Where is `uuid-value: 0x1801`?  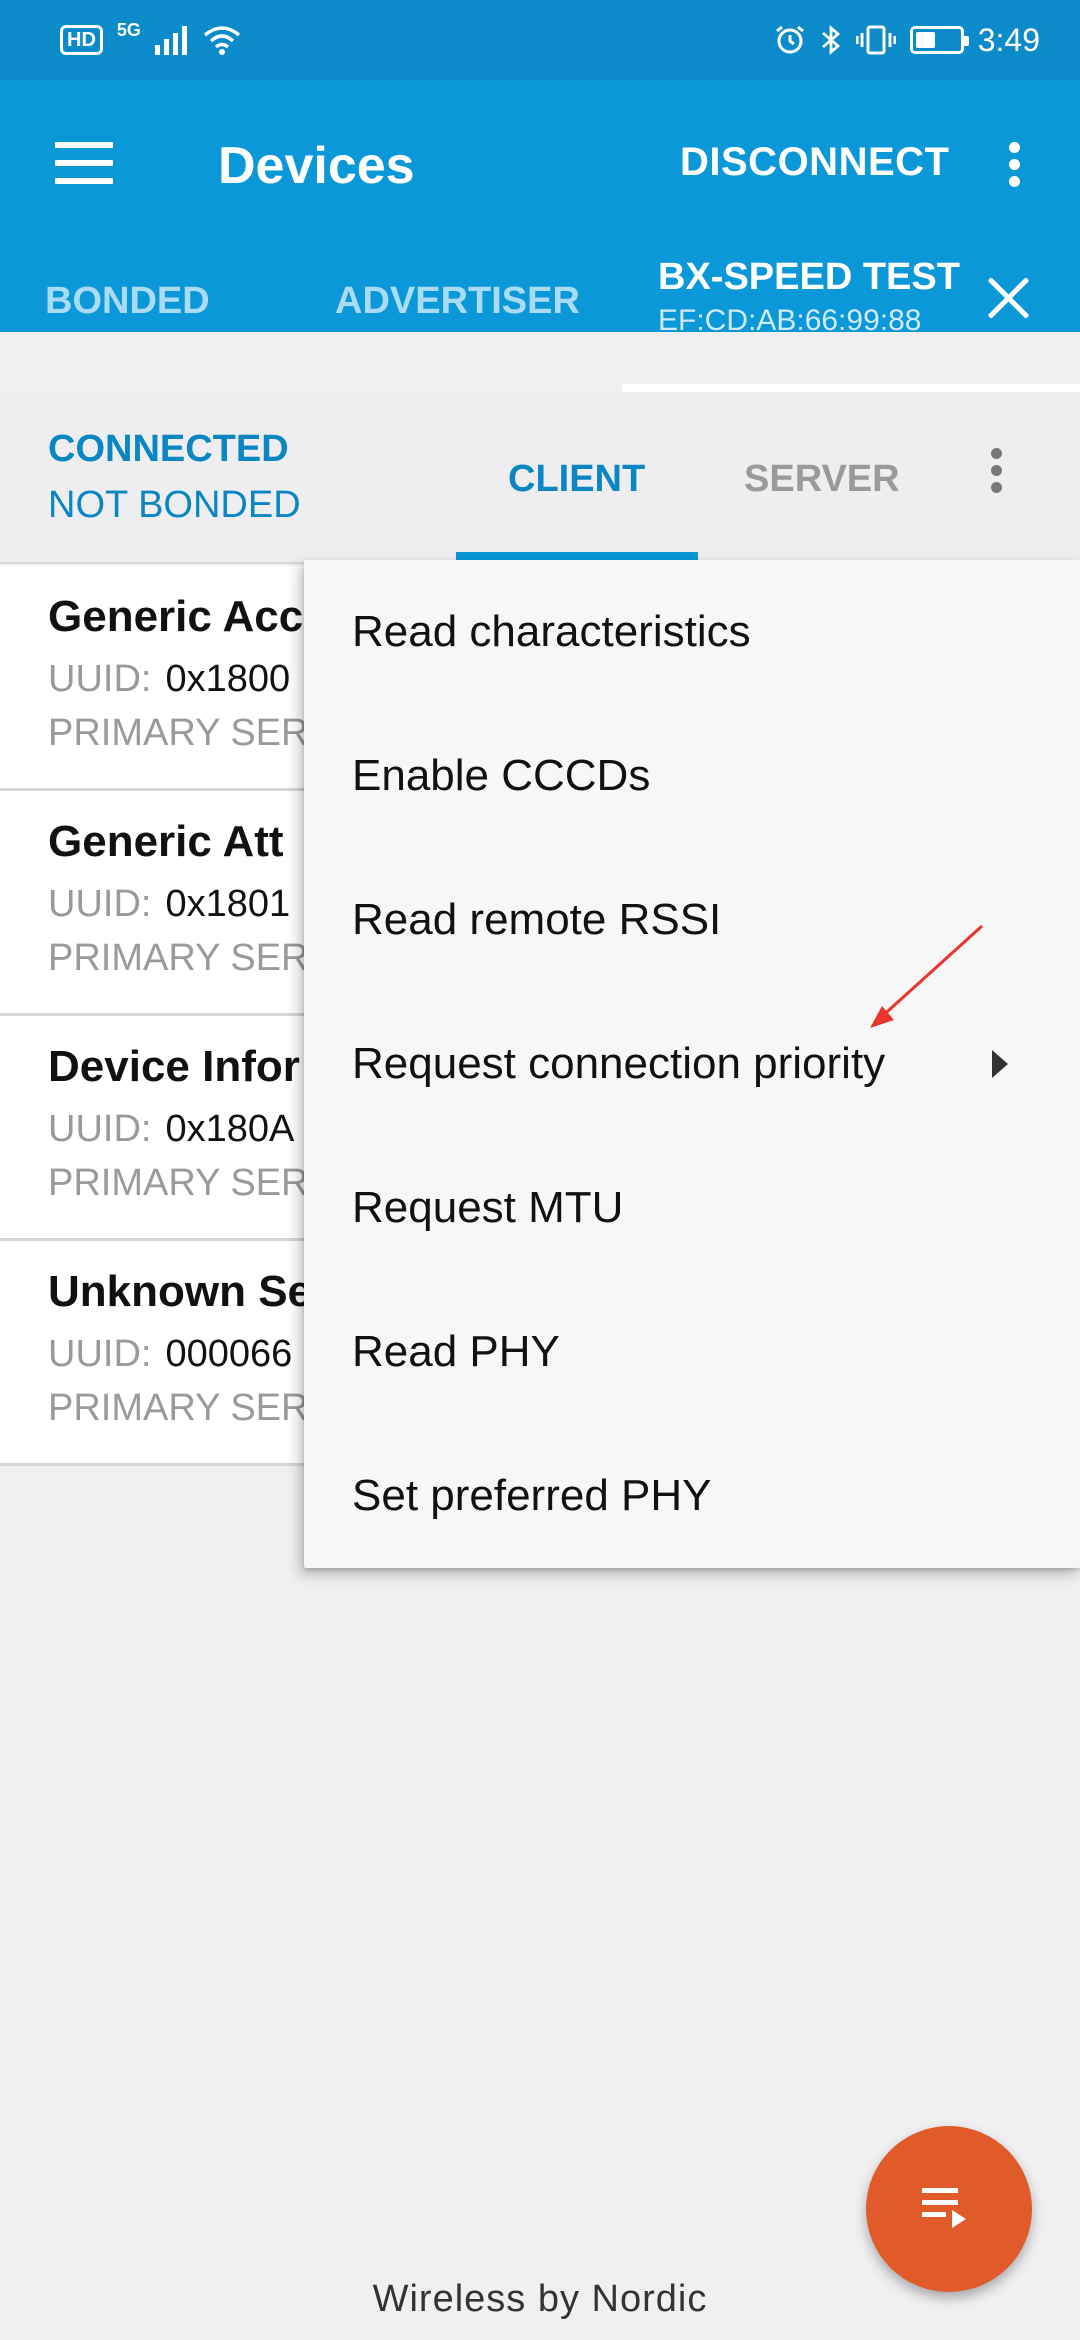
uuid-value: 0x1801 is located at coordinates (228, 904).